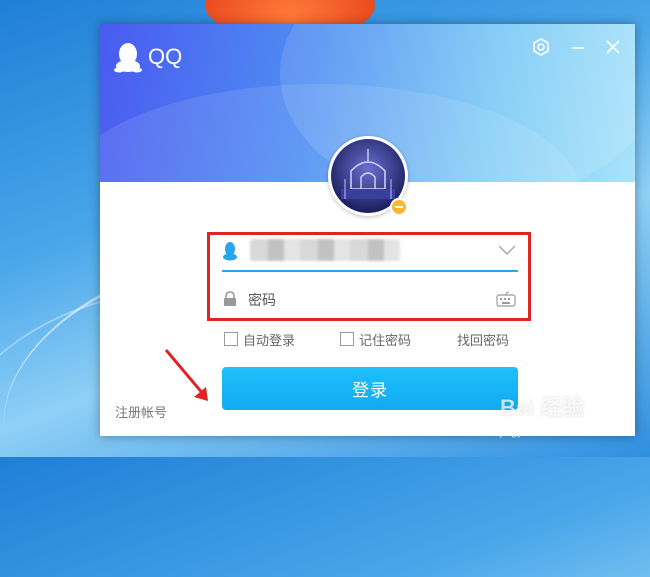  Describe the element at coordinates (544, 432) in the screenshot. I see `watermark-url: jingyan.baidu.com` at that location.